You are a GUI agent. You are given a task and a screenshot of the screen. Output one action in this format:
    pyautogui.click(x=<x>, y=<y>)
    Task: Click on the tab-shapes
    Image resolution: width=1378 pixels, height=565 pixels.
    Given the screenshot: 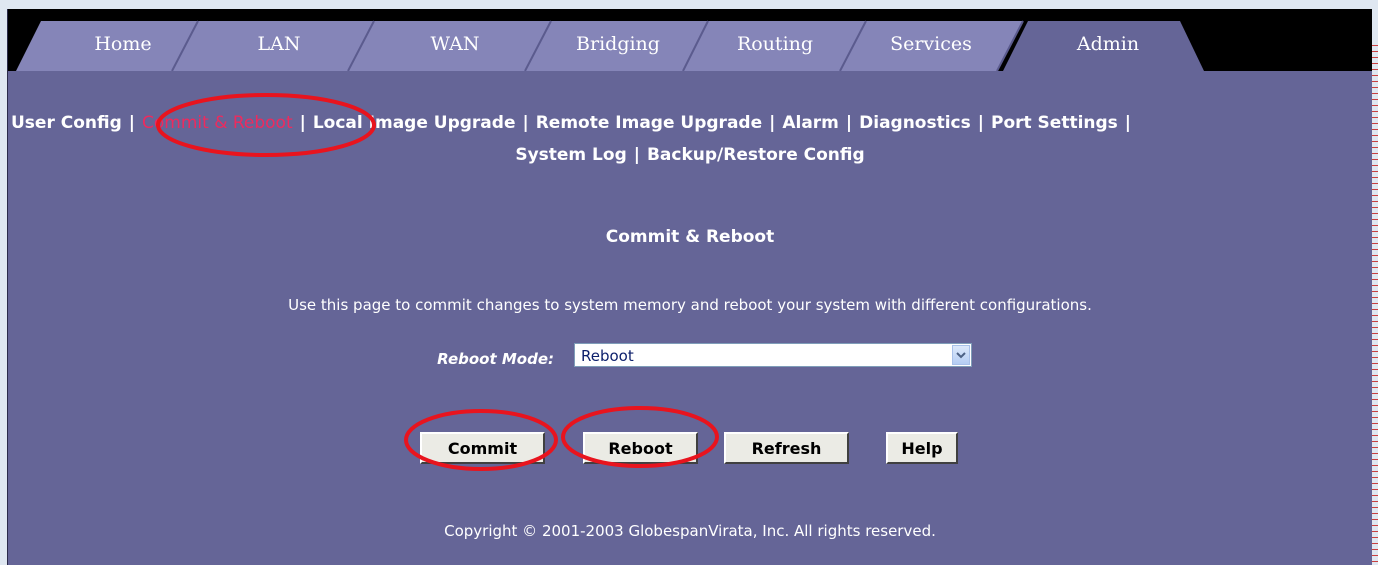 What is the action you would take?
    pyautogui.click(x=610, y=45)
    